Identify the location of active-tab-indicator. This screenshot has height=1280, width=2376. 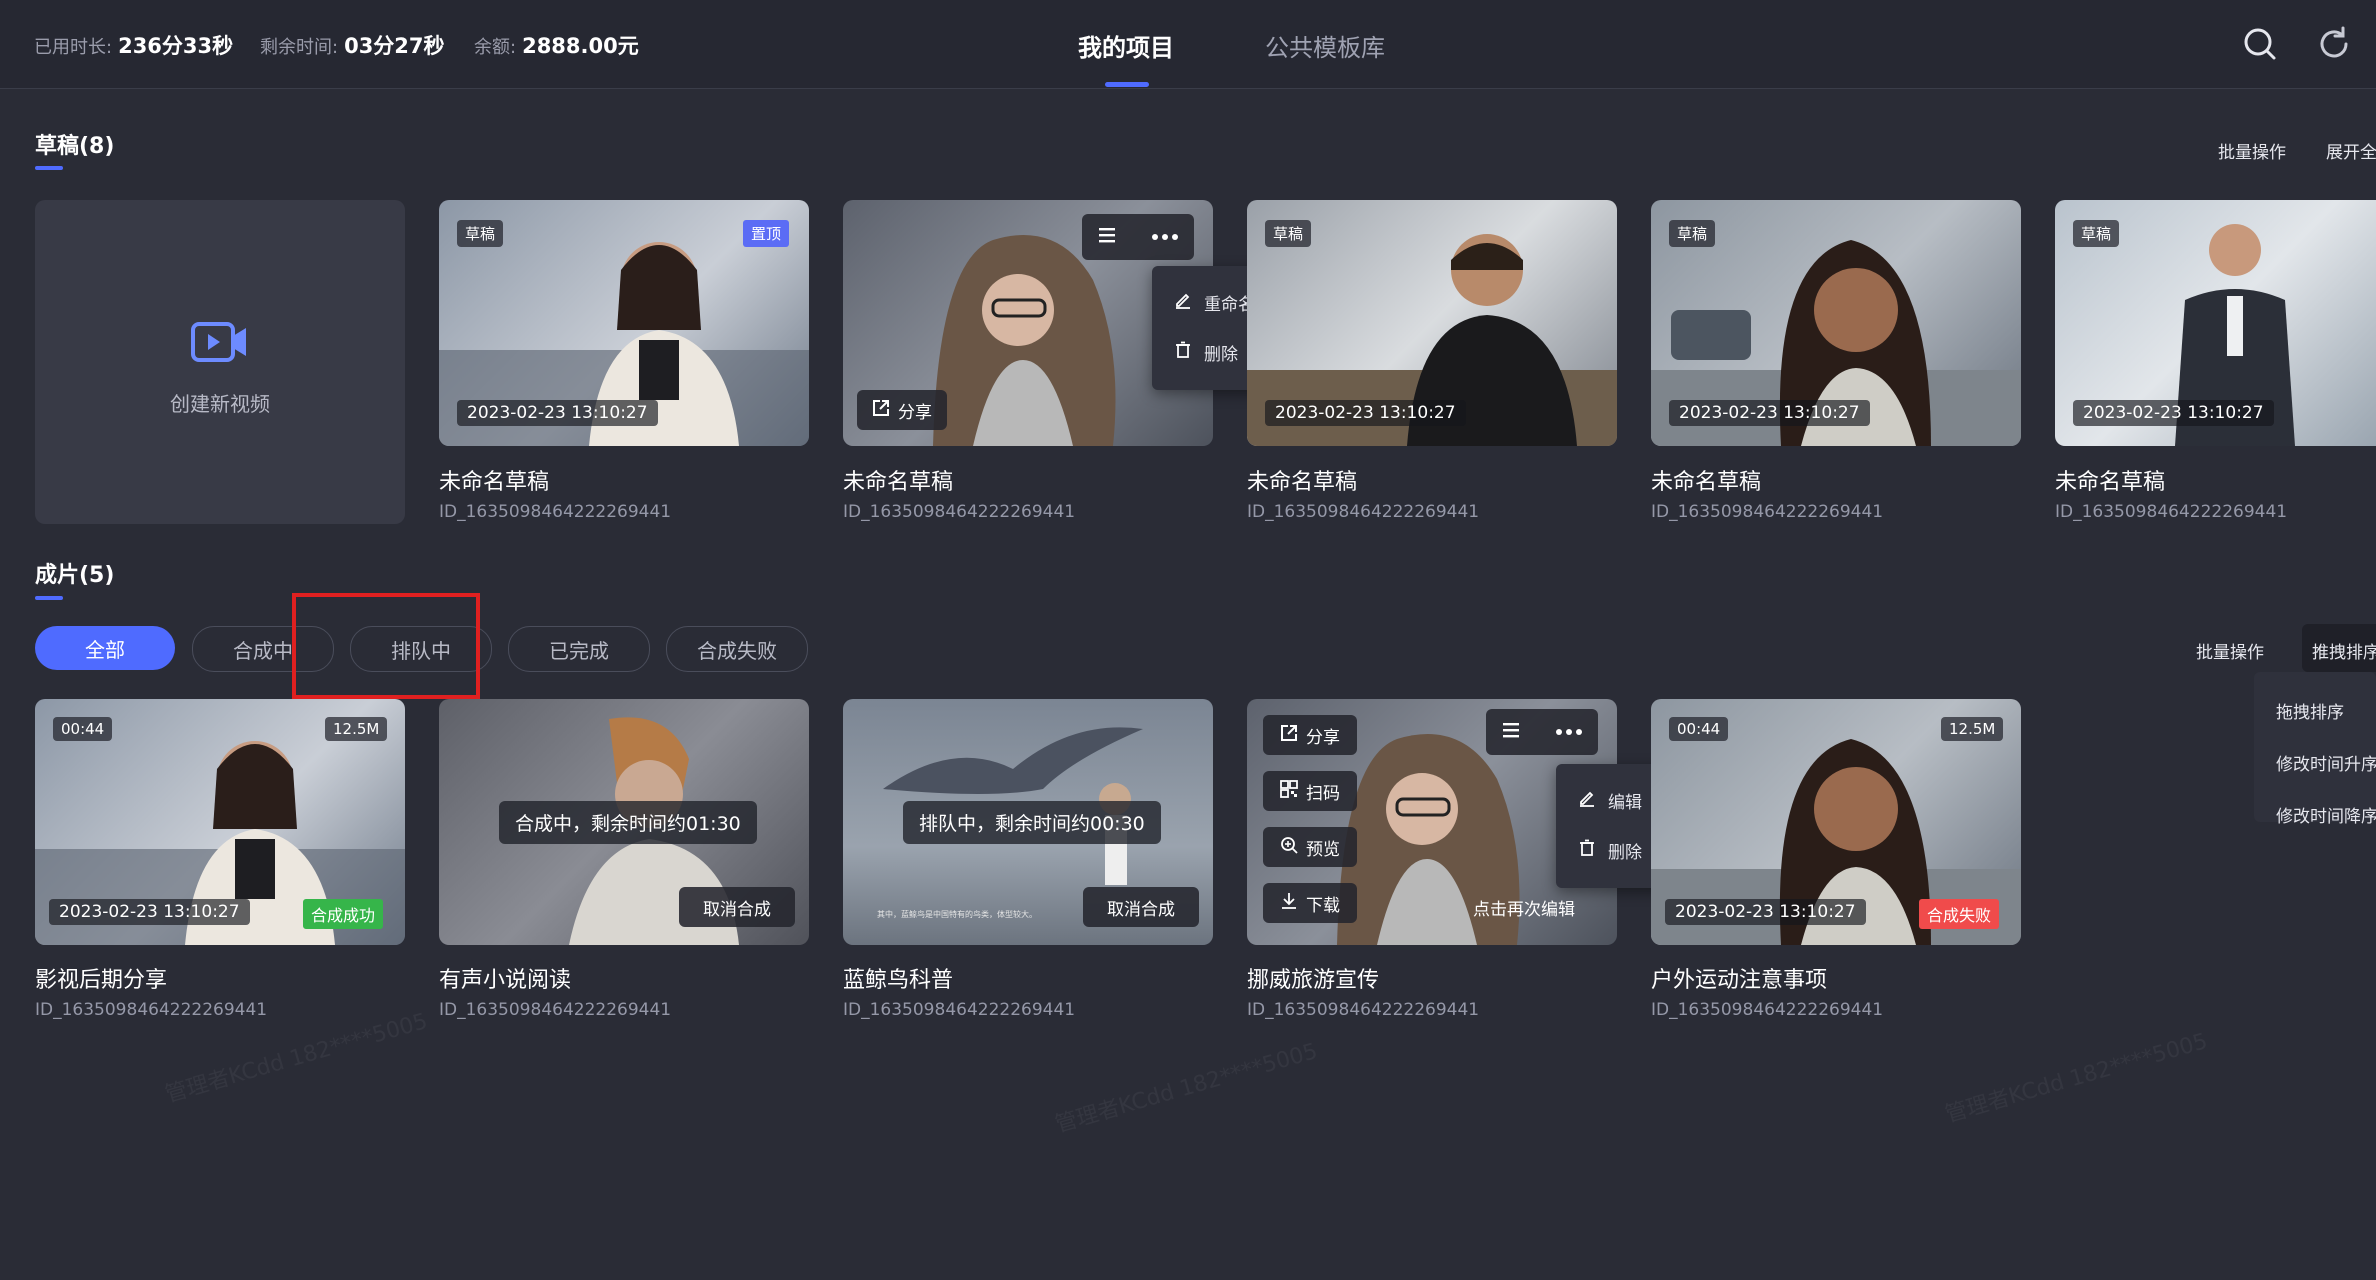
(1127, 84).